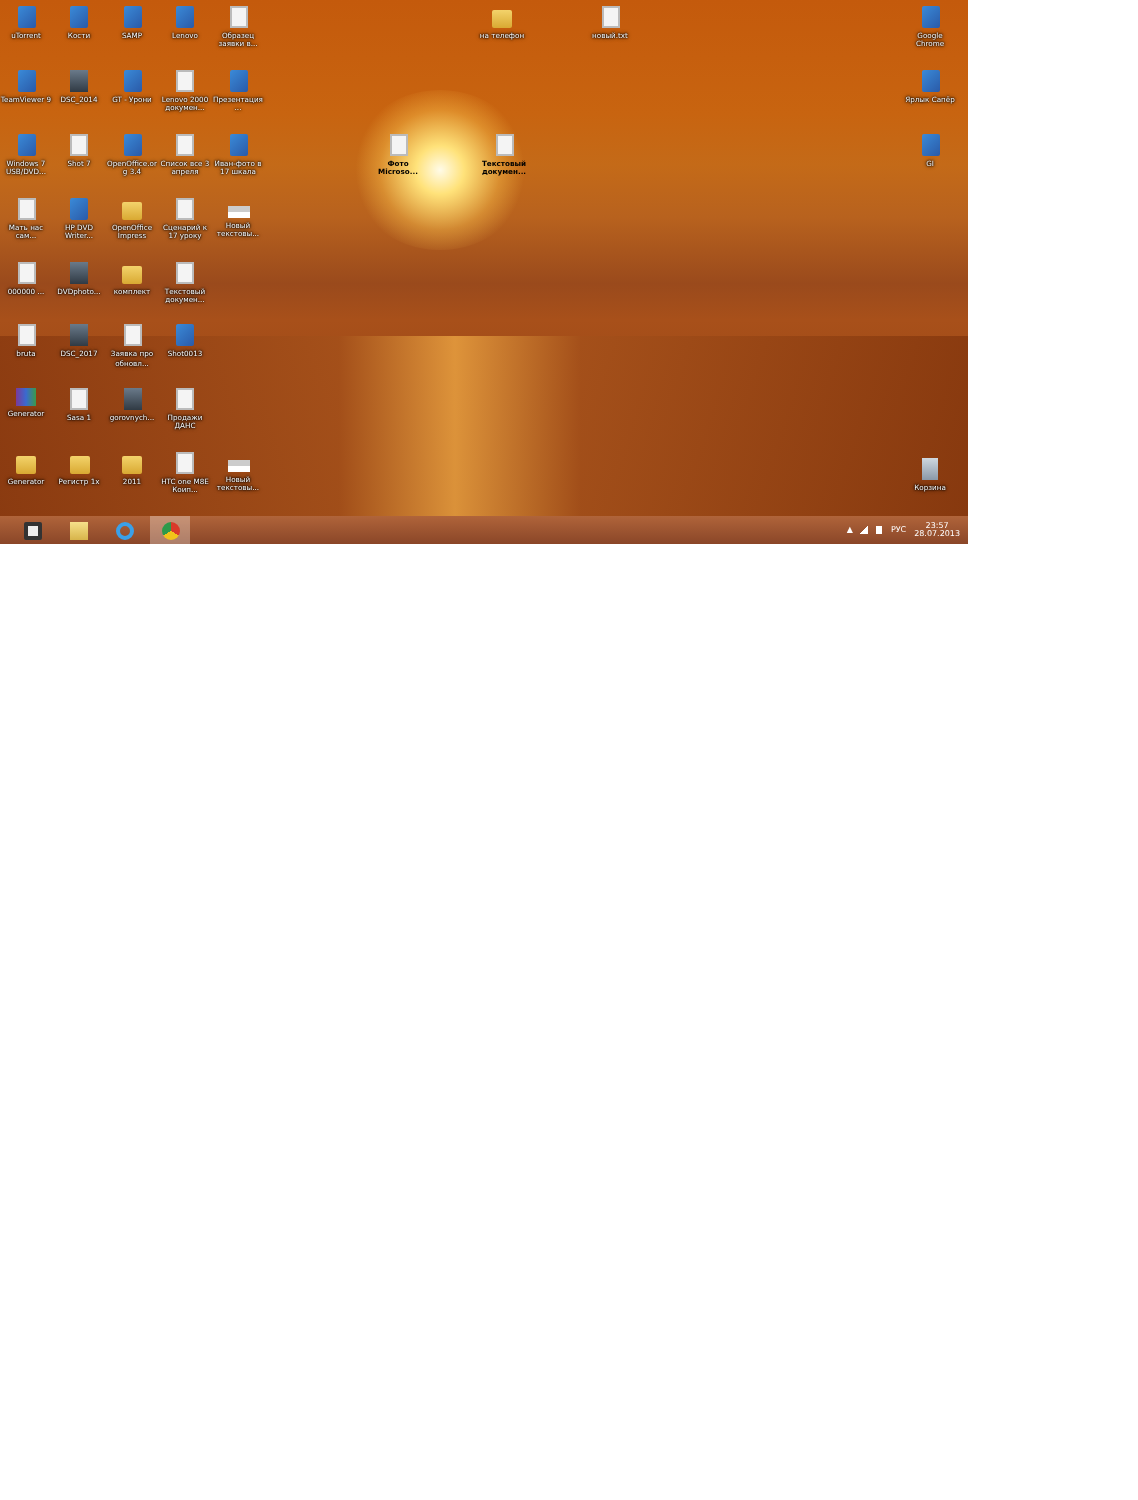 Image resolution: width=1138 pixels, height=1500 pixels. Describe the element at coordinates (930, 469) in the screenshot. I see `trash-icon` at that location.